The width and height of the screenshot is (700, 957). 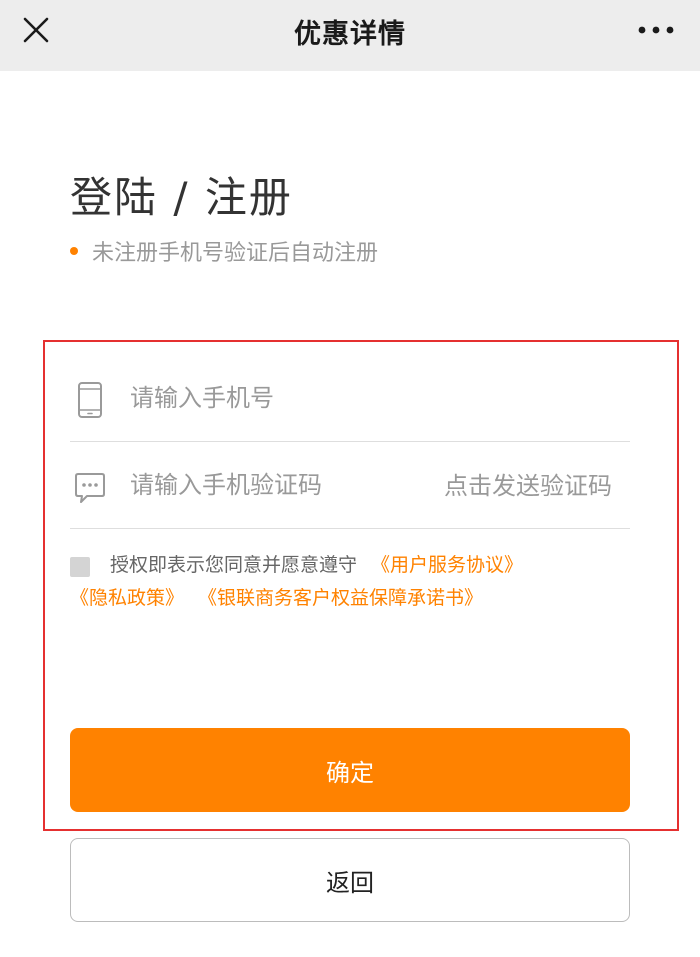 I want to click on page-title: 优惠详情, so click(x=350, y=34).